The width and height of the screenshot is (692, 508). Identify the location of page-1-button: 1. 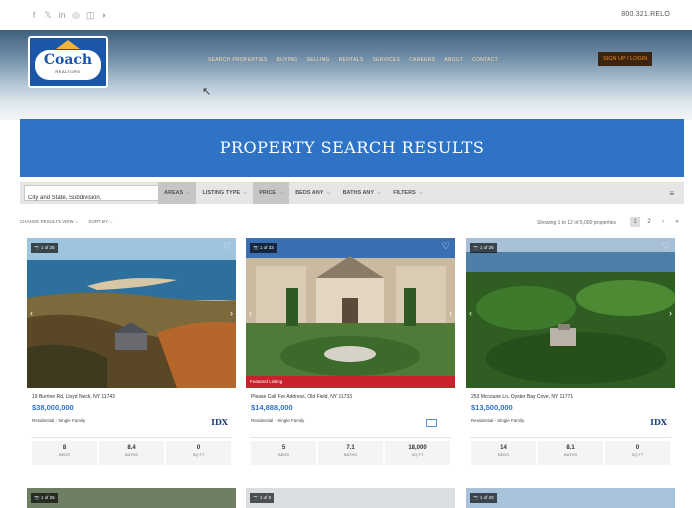
(635, 222).